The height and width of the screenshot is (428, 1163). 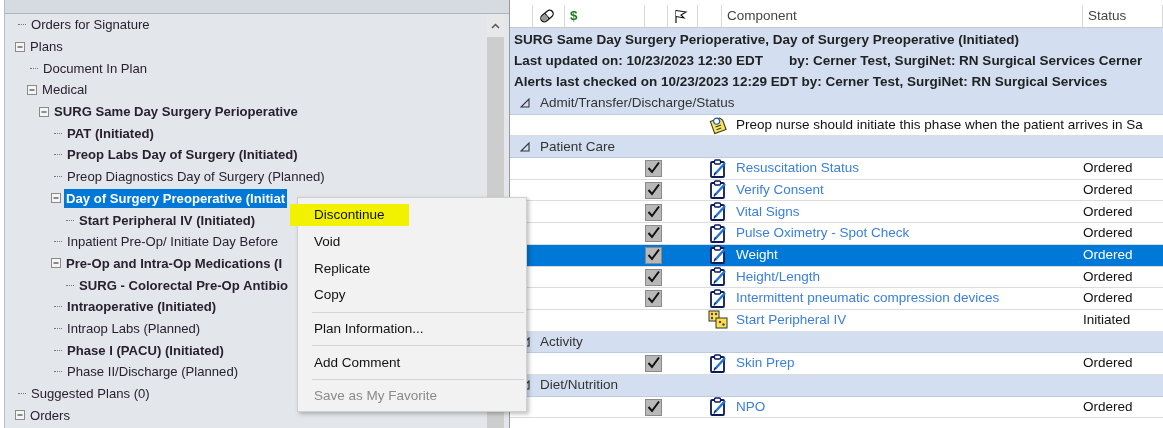 What do you see at coordinates (167, 220) in the screenshot?
I see `tree-item: Start Peripheral IV (Initiated)` at bounding box center [167, 220].